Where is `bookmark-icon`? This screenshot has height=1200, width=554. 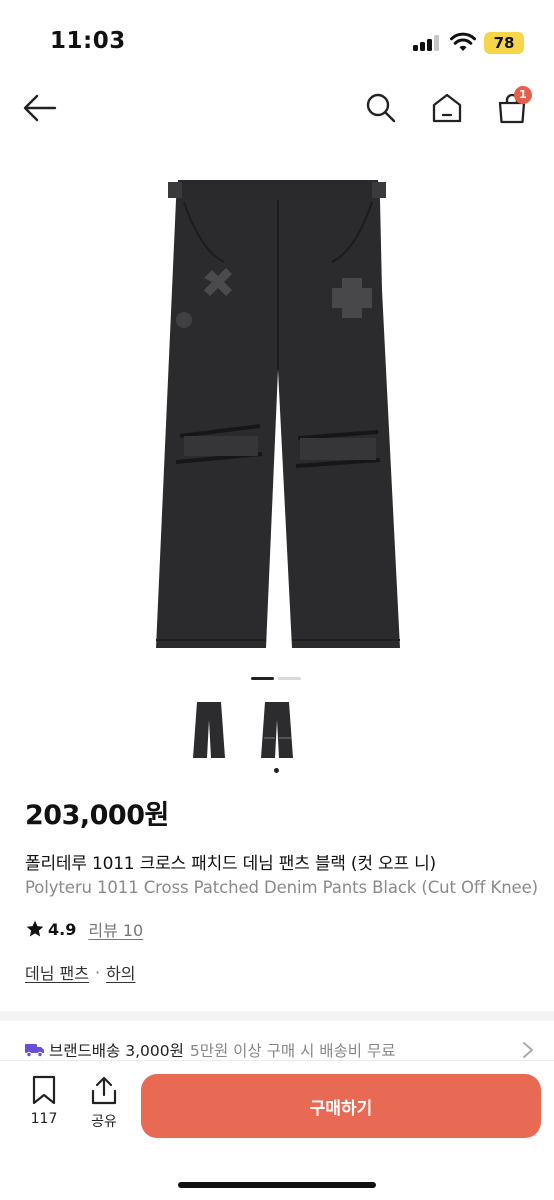
bookmark-icon is located at coordinates (44, 1090).